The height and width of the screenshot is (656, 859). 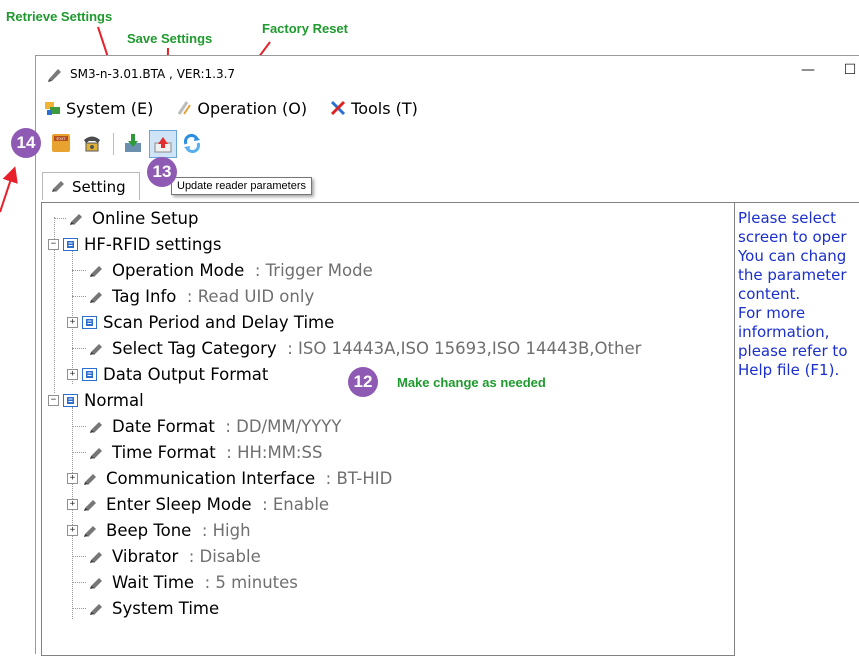 I want to click on save-settings-button, so click(x=163, y=144).